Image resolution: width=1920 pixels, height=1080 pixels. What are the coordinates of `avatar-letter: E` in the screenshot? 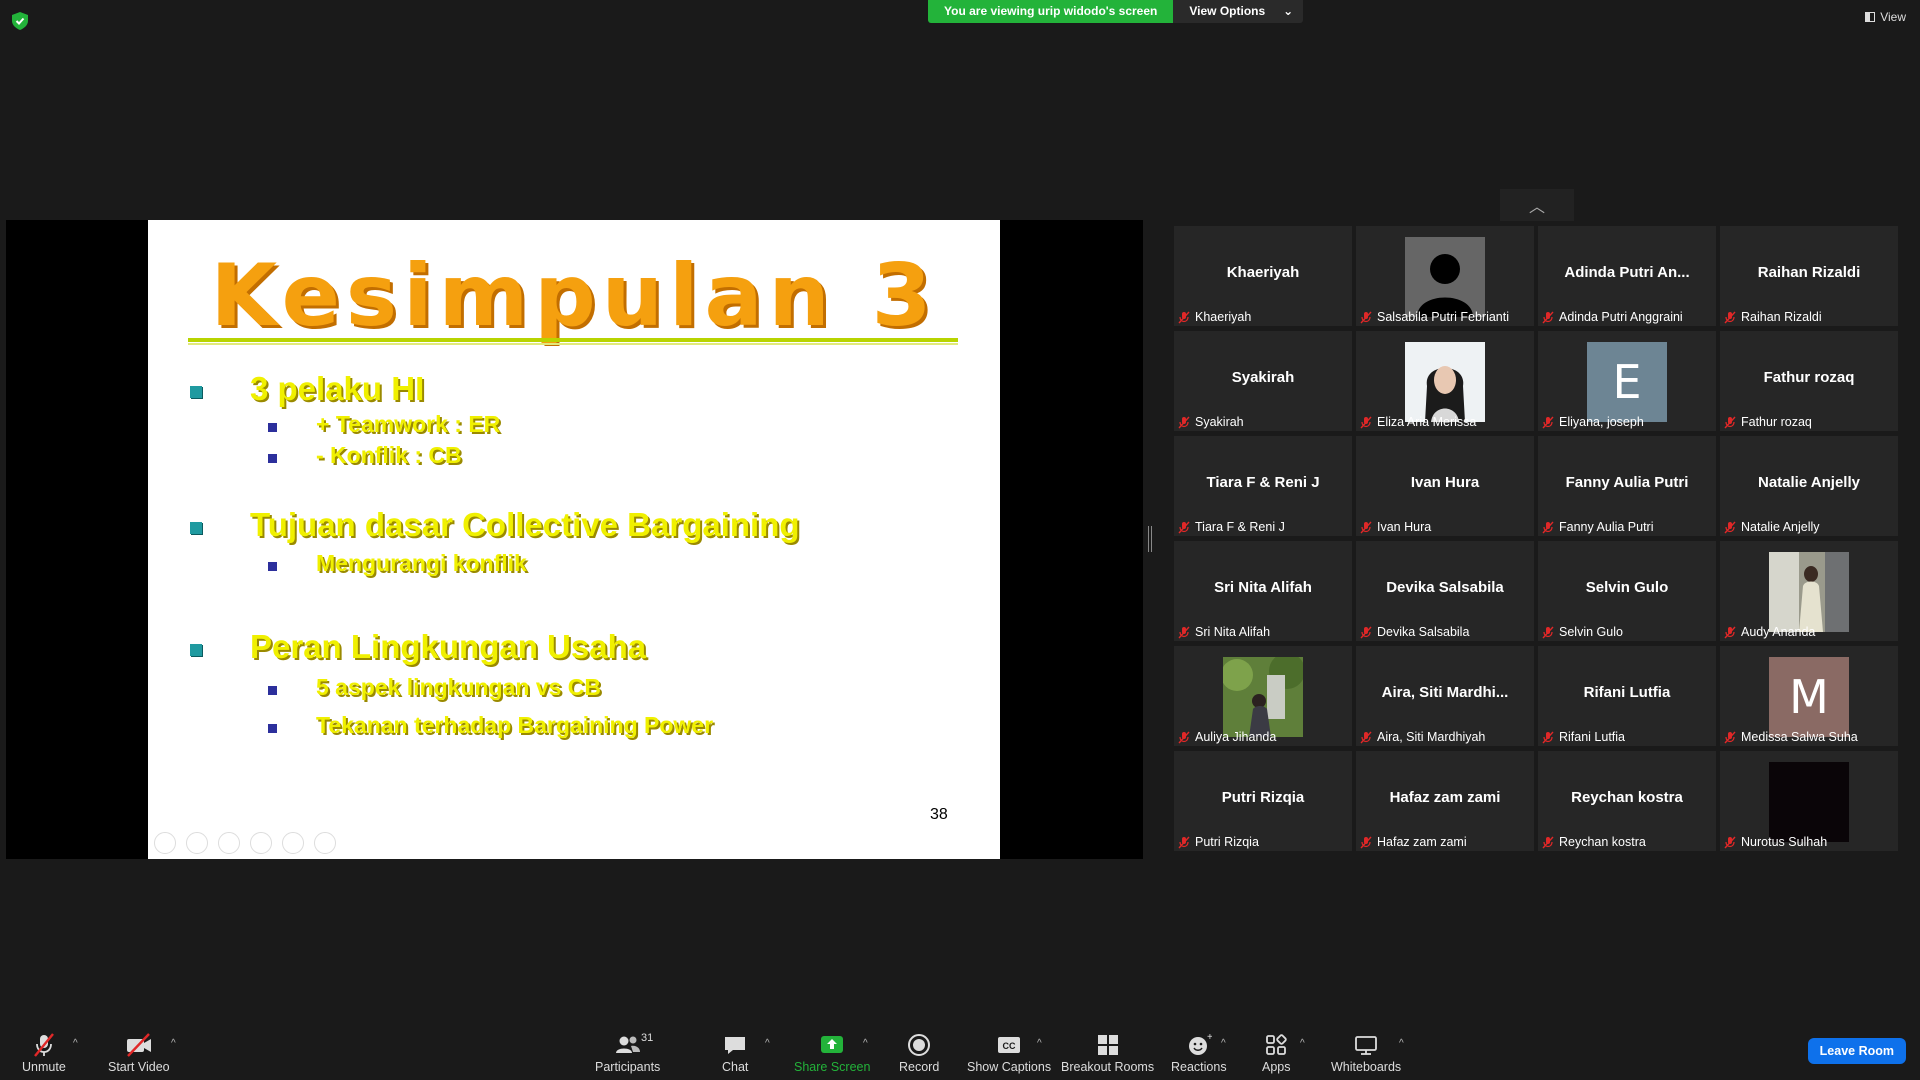 It's located at (1627, 382).